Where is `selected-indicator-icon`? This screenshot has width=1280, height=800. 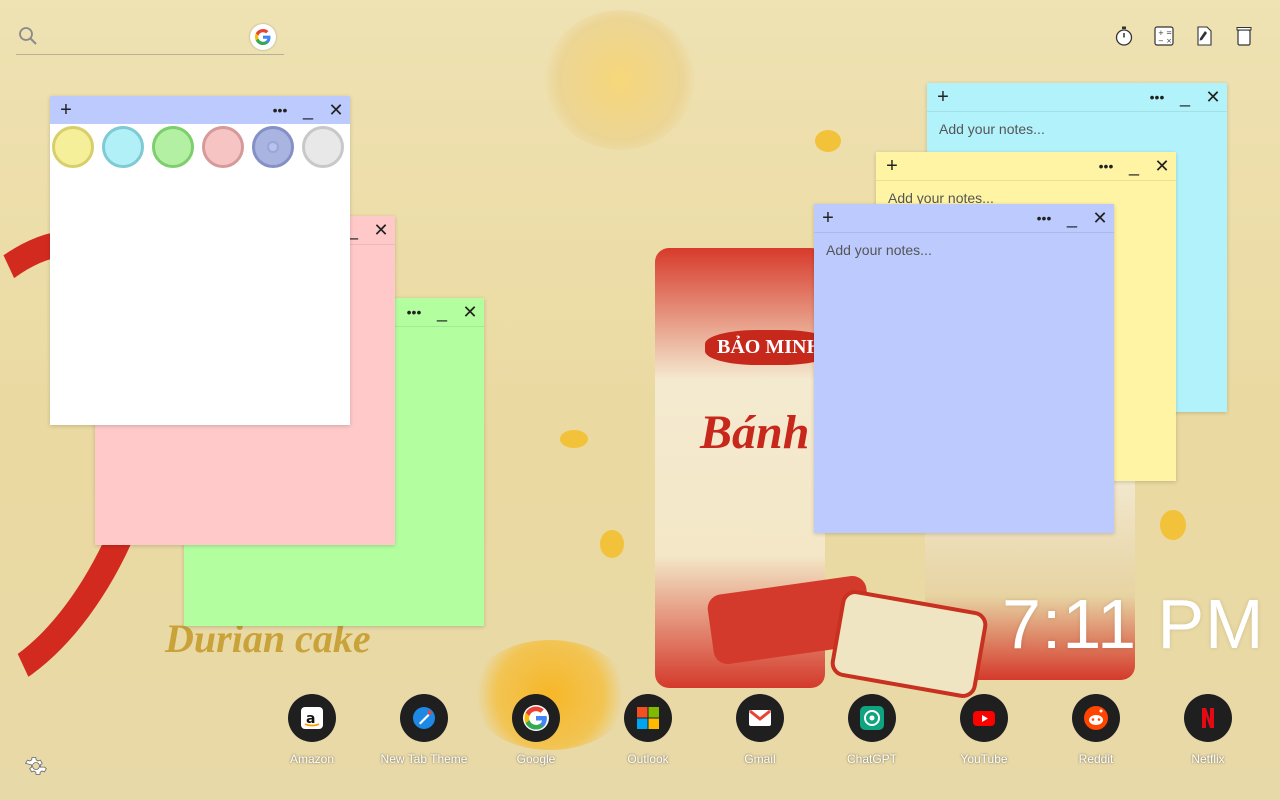
selected-indicator-icon is located at coordinates (273, 147).